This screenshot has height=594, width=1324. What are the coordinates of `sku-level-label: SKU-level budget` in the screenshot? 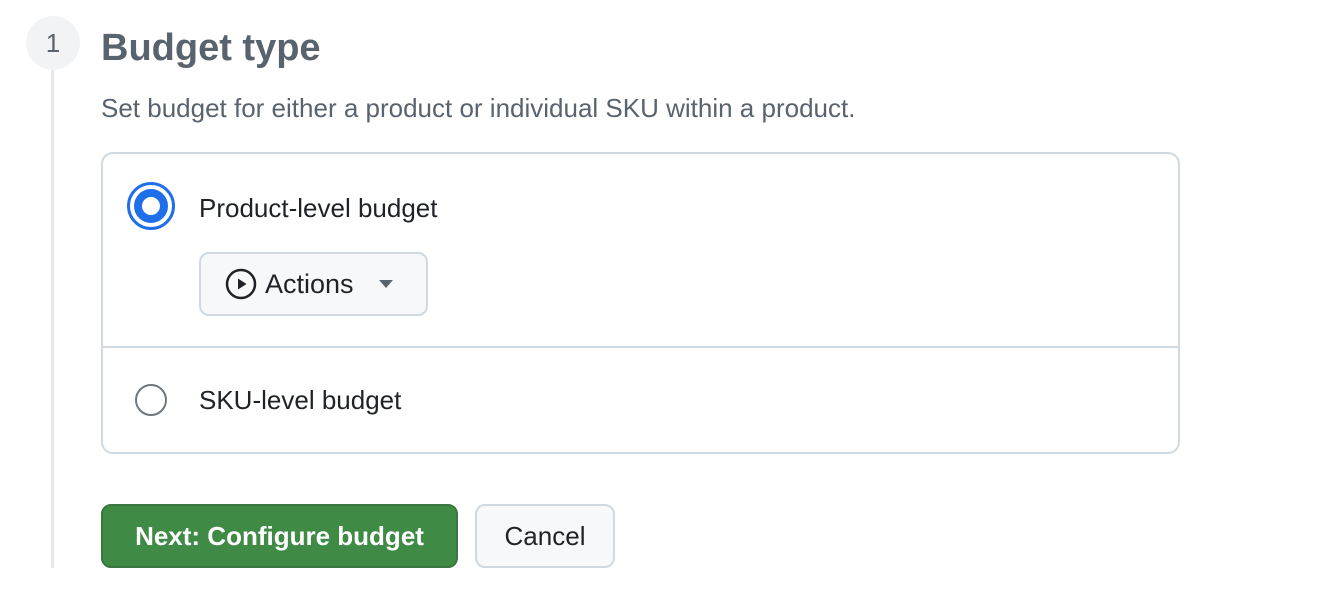 It's located at (300, 400).